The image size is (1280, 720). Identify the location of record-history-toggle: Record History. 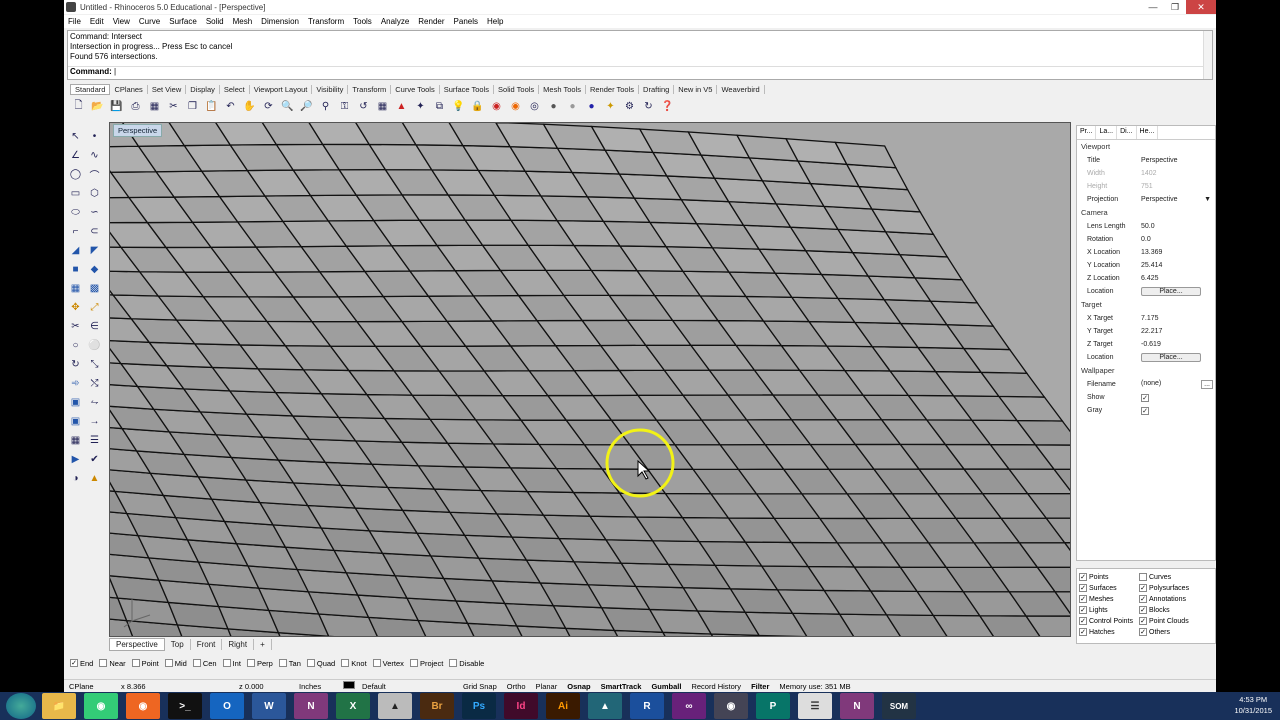
(716, 686).